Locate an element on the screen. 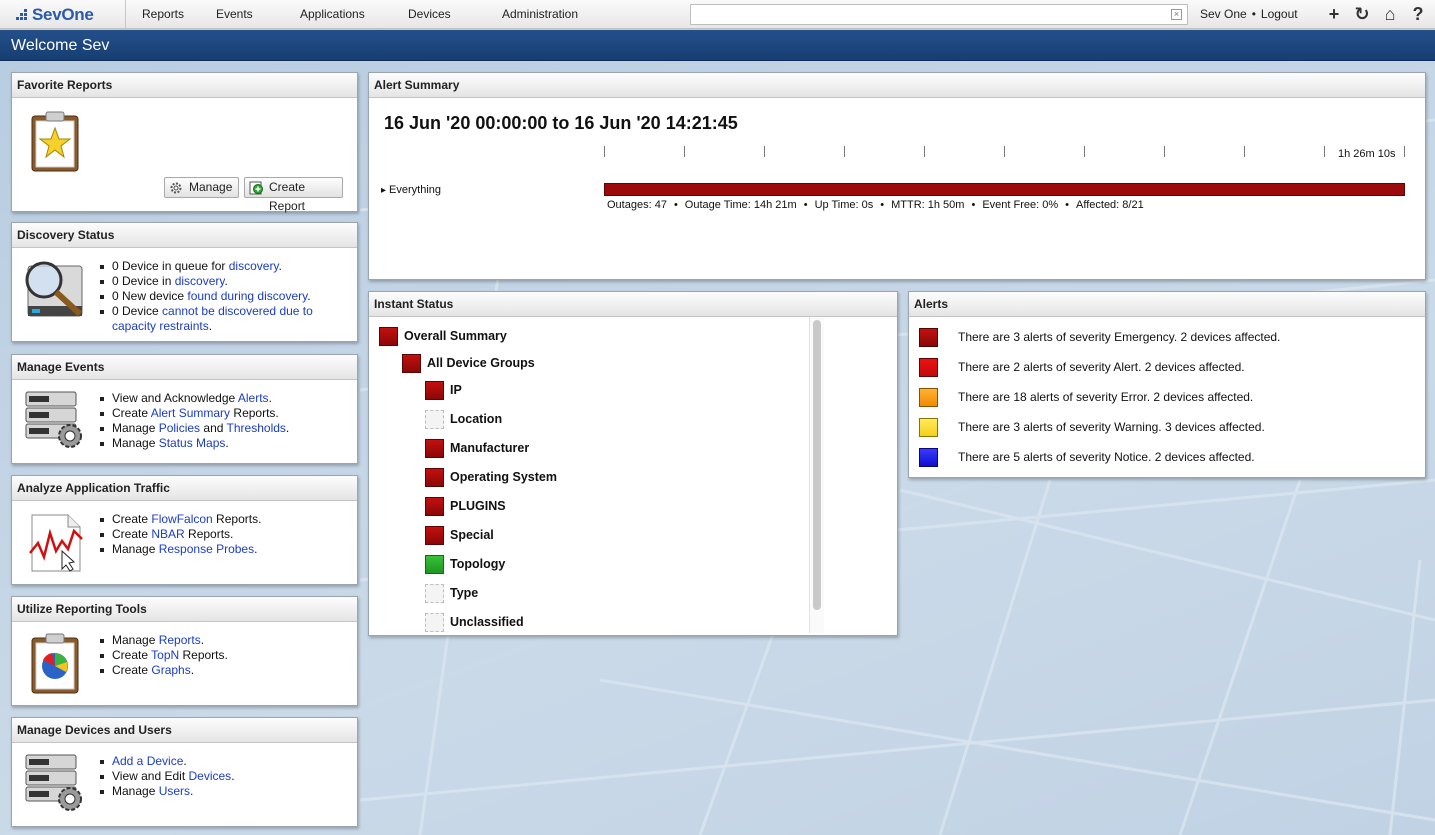  status-tree-item: Operating System is located at coordinates (491, 477).